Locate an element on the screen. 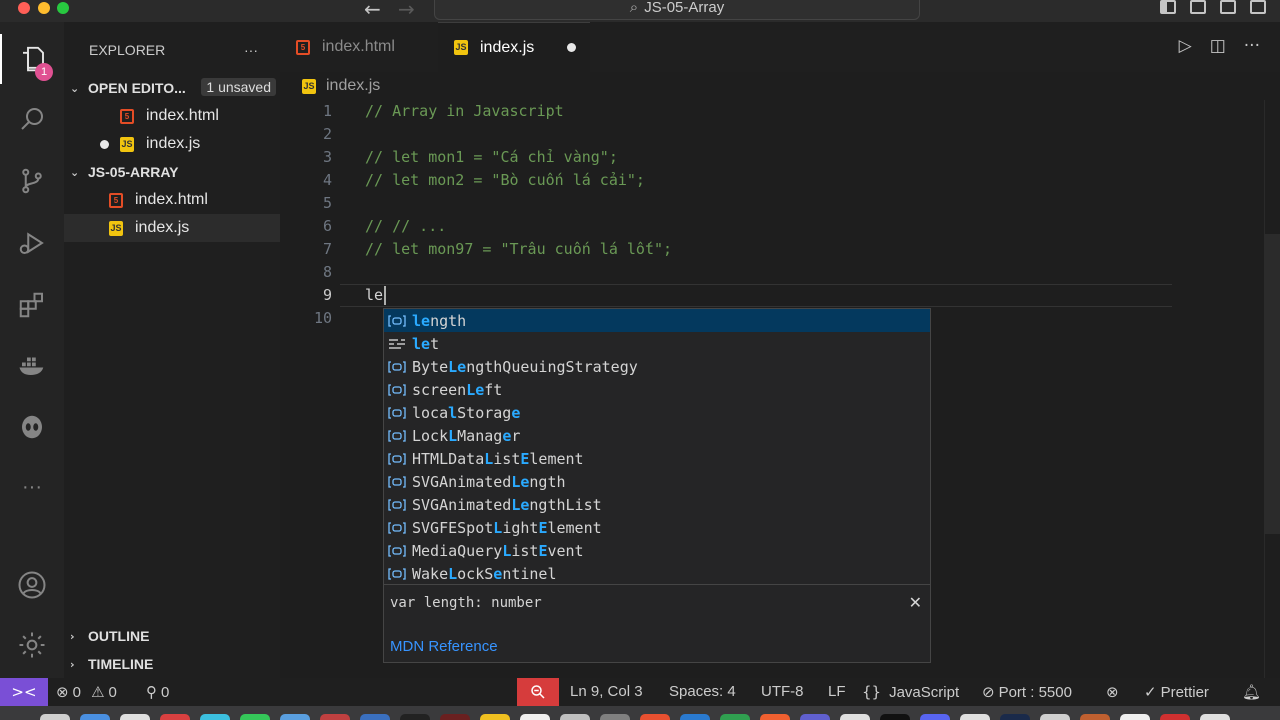 The height and width of the screenshot is (720, 1280). suggestion-item: LockLManager is located at coordinates (657, 435).